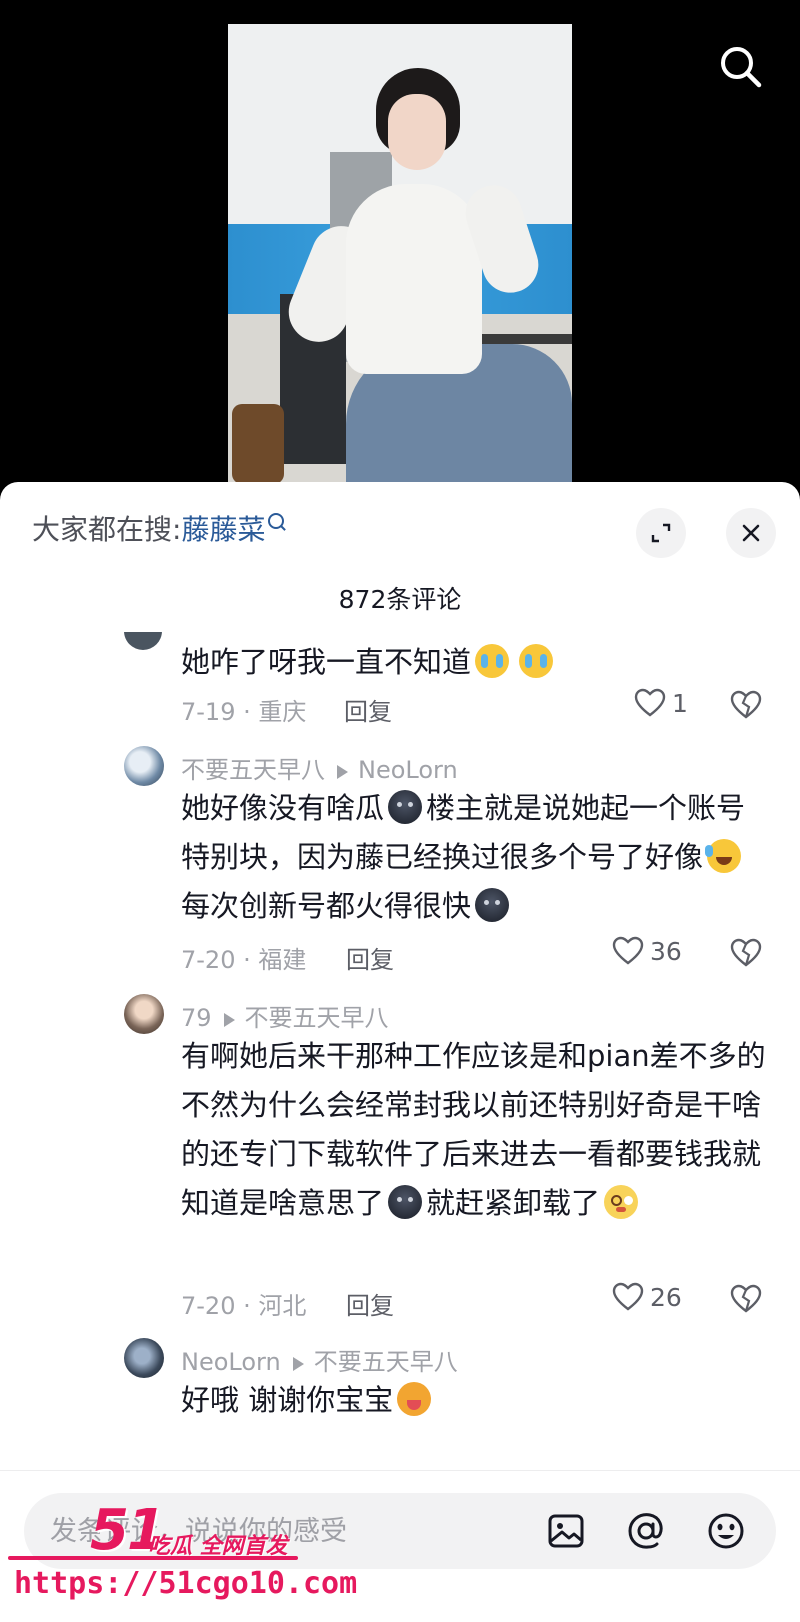 This screenshot has height=1622, width=800. Describe the element at coordinates (525, 339) in the screenshot. I see `video-table` at that location.